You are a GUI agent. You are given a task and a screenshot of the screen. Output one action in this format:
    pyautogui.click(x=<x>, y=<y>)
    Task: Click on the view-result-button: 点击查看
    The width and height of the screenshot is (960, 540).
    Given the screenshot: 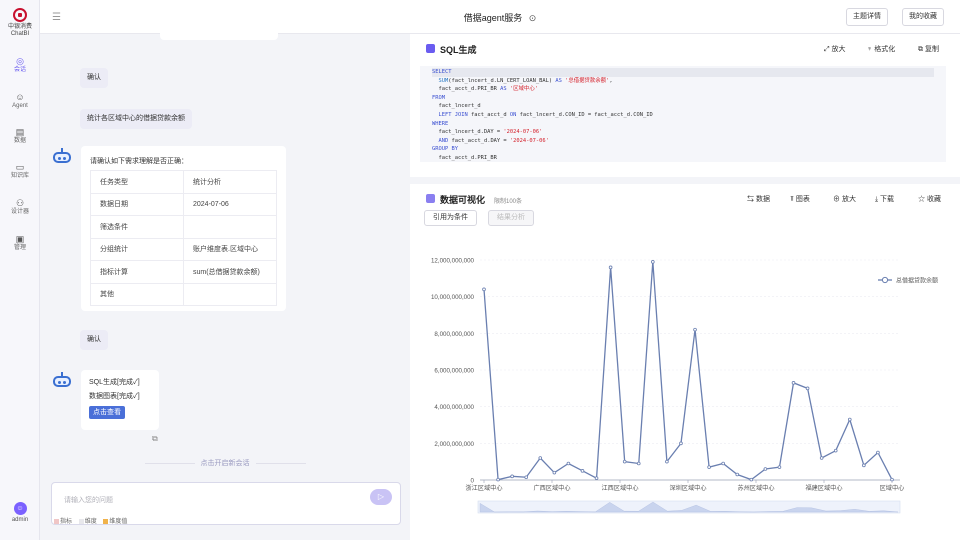 What is the action you would take?
    pyautogui.click(x=107, y=412)
    